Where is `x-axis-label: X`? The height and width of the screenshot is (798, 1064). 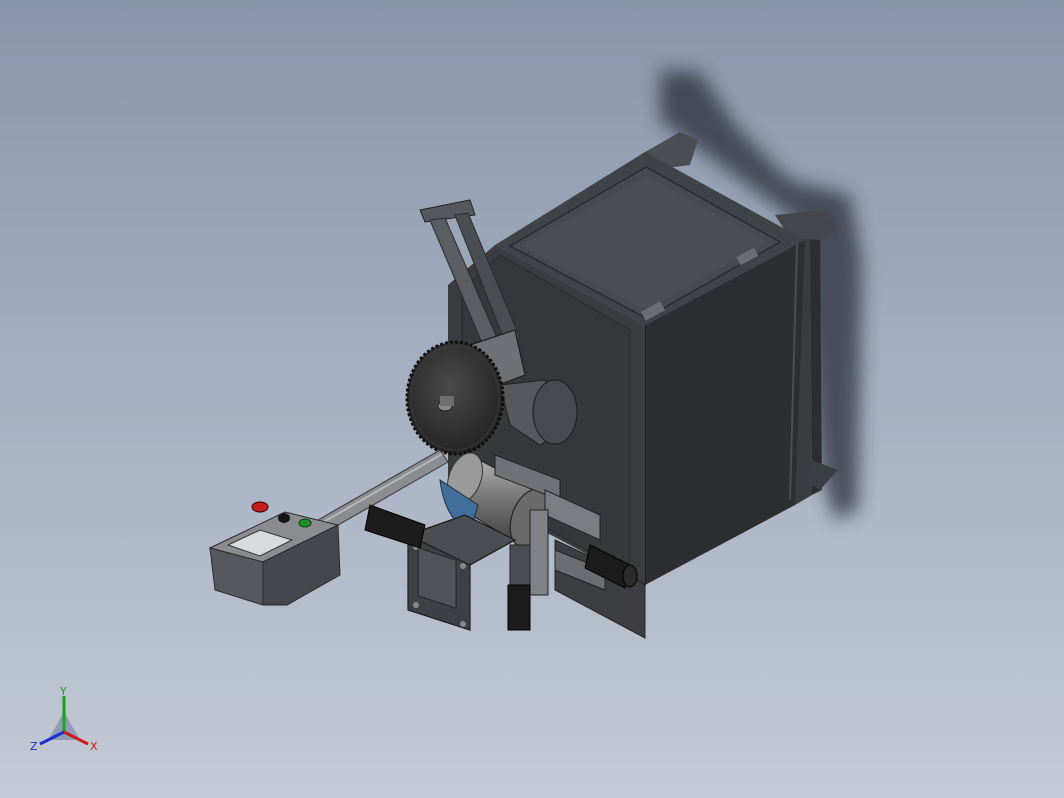 x-axis-label: X is located at coordinates (94, 746).